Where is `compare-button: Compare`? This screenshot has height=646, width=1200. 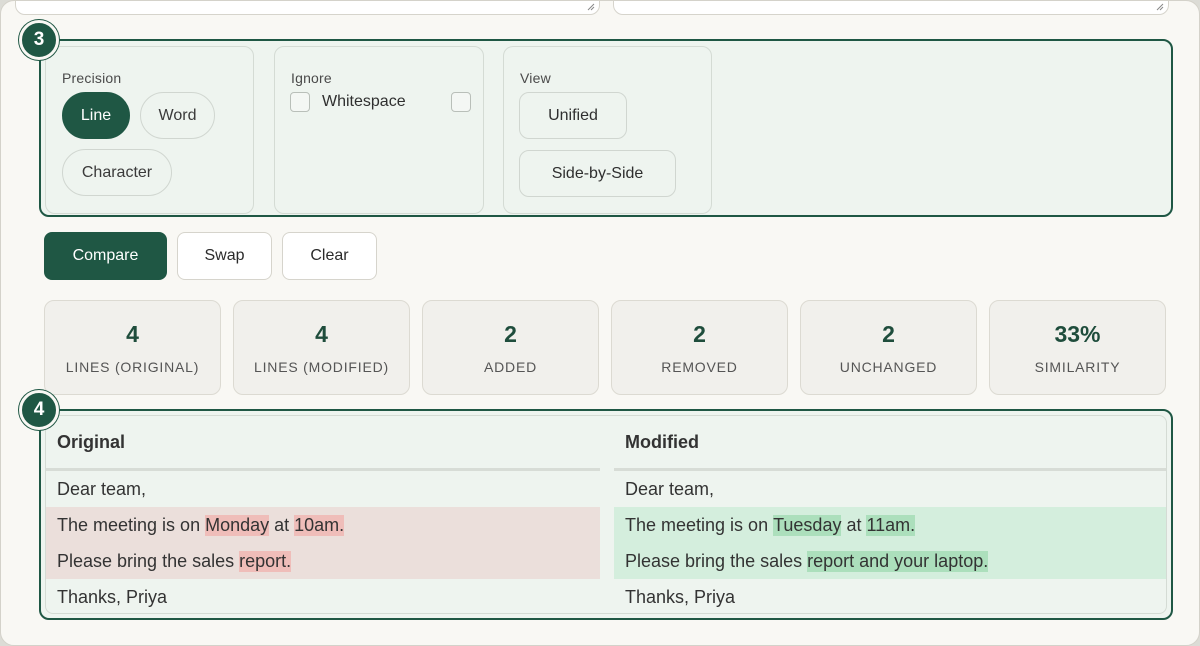 compare-button: Compare is located at coordinates (105, 256).